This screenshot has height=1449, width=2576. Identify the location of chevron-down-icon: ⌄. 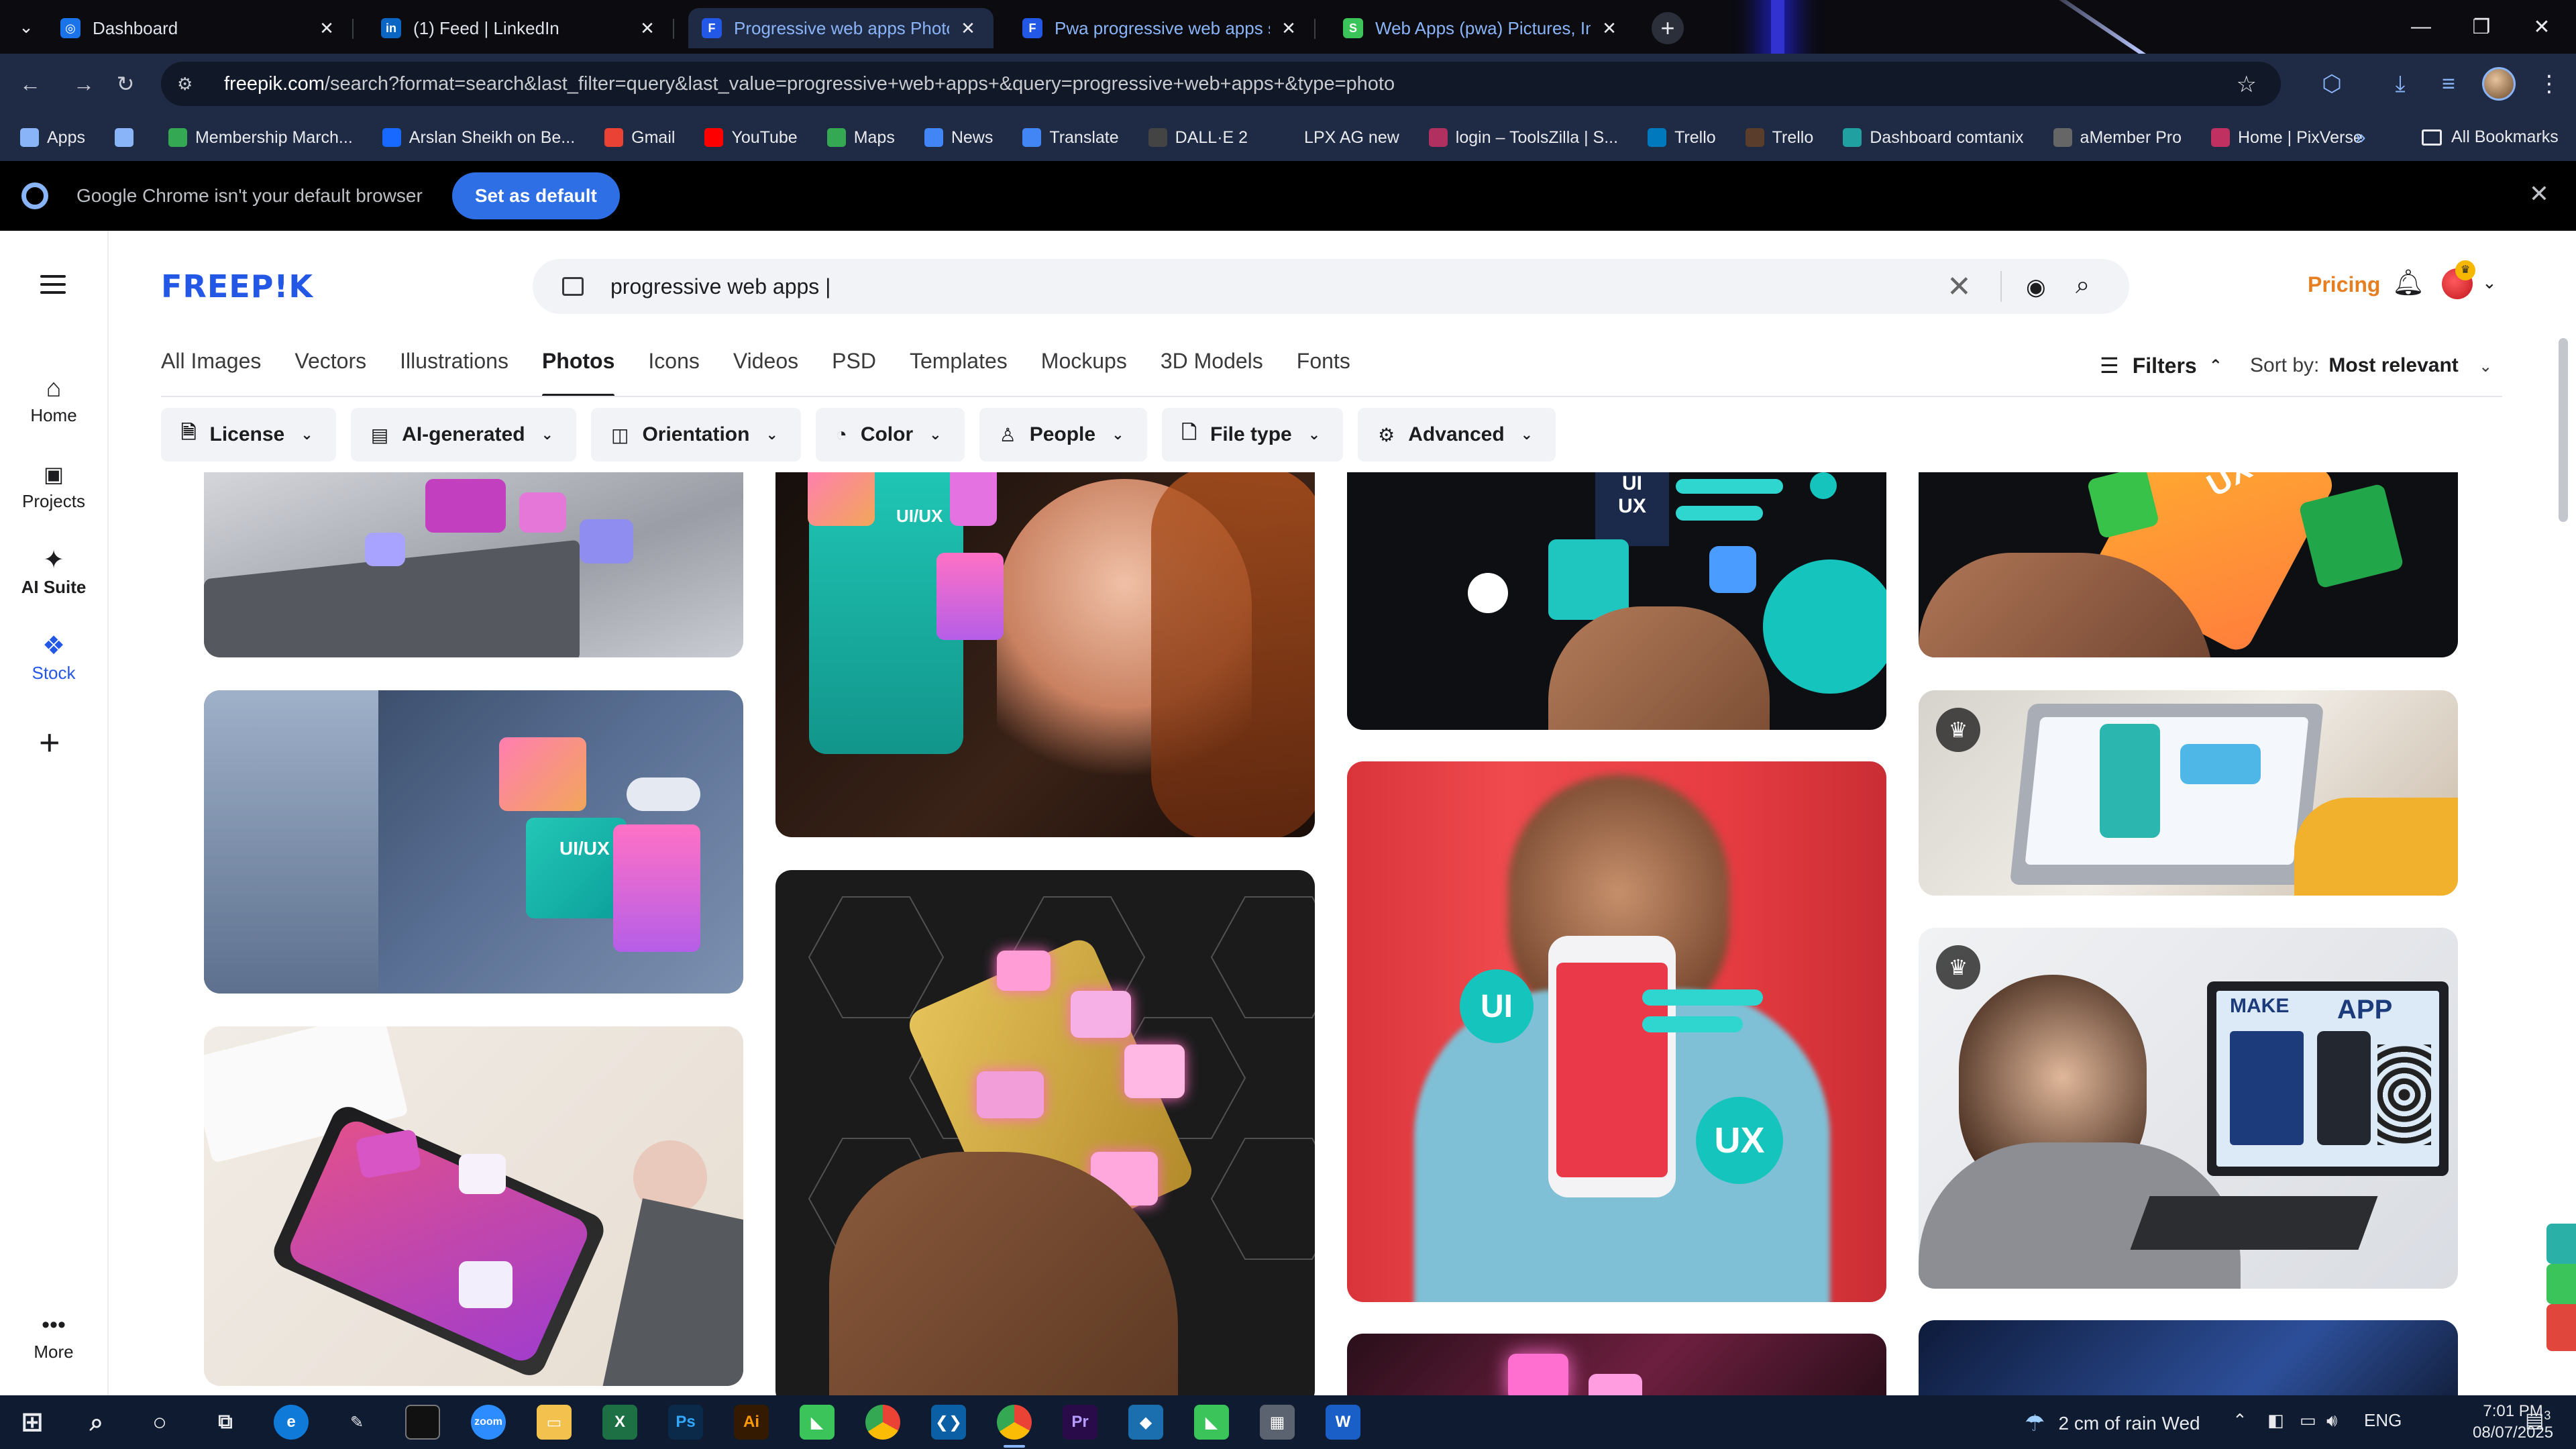
(2489, 282).